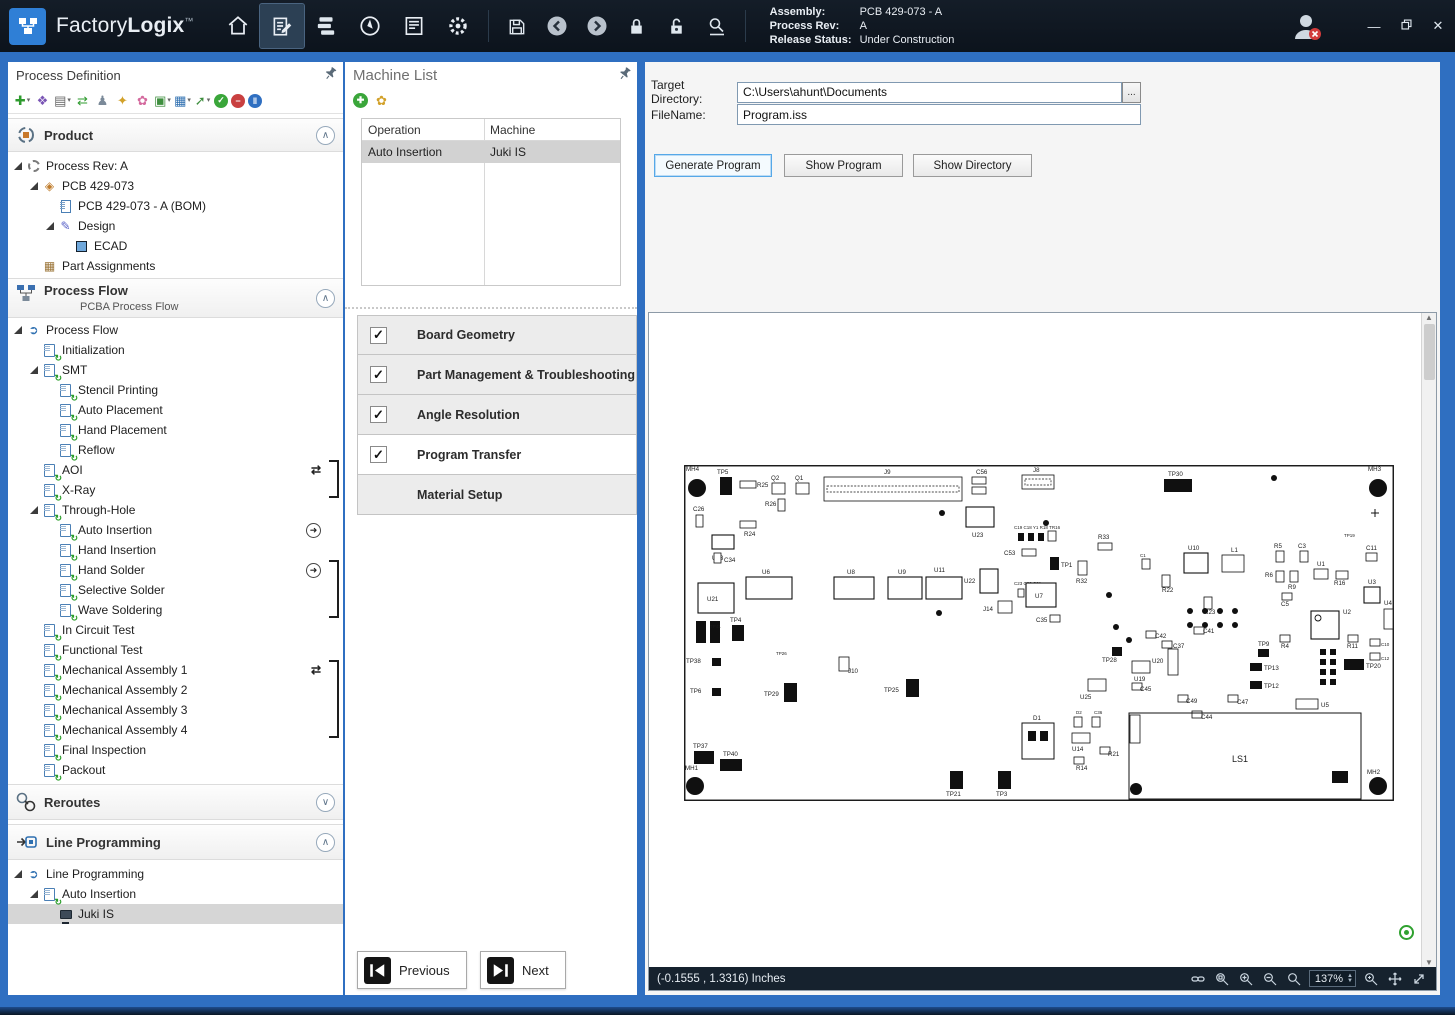 This screenshot has height=1015, width=1455. Describe the element at coordinates (458, 26) in the screenshot. I see `settings-gear-button` at that location.